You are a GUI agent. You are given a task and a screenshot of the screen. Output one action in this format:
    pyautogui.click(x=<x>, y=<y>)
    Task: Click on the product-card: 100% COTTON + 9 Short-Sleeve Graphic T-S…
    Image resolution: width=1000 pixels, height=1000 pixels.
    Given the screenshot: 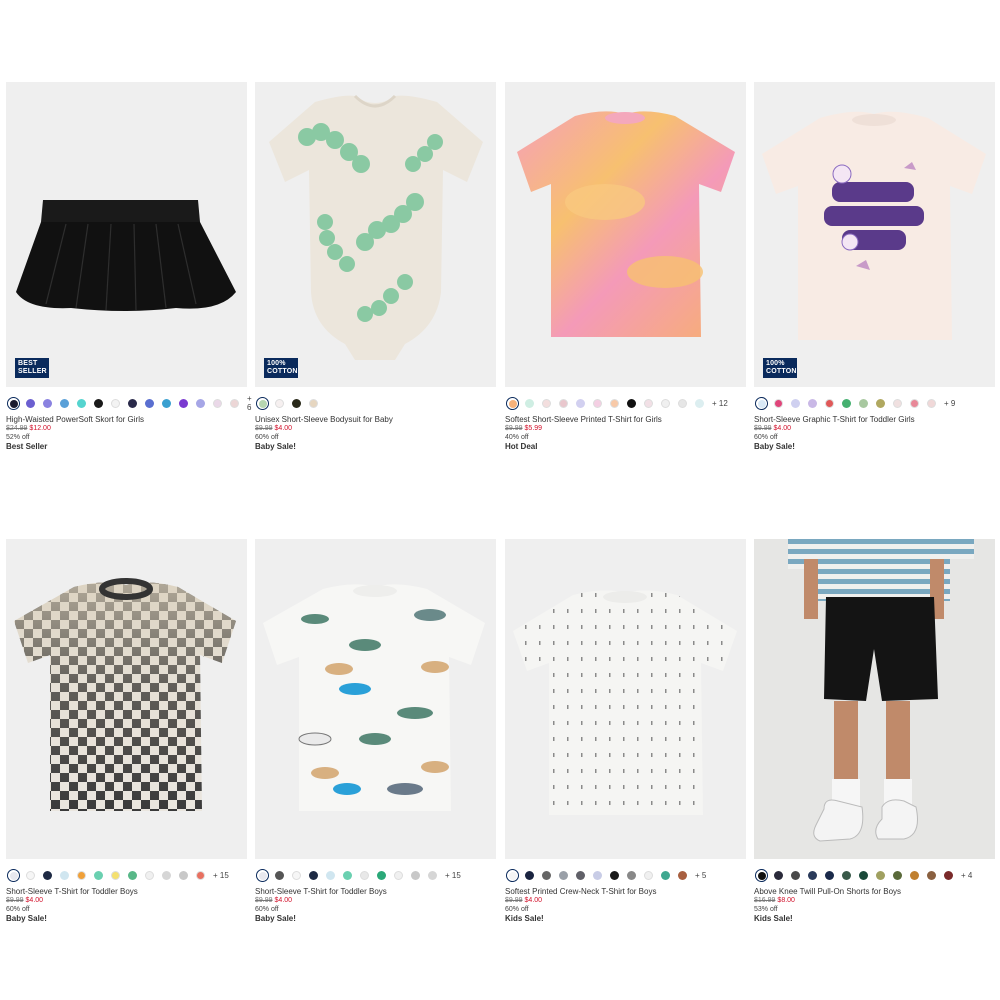 What is the action you would take?
    pyautogui.click(x=874, y=266)
    